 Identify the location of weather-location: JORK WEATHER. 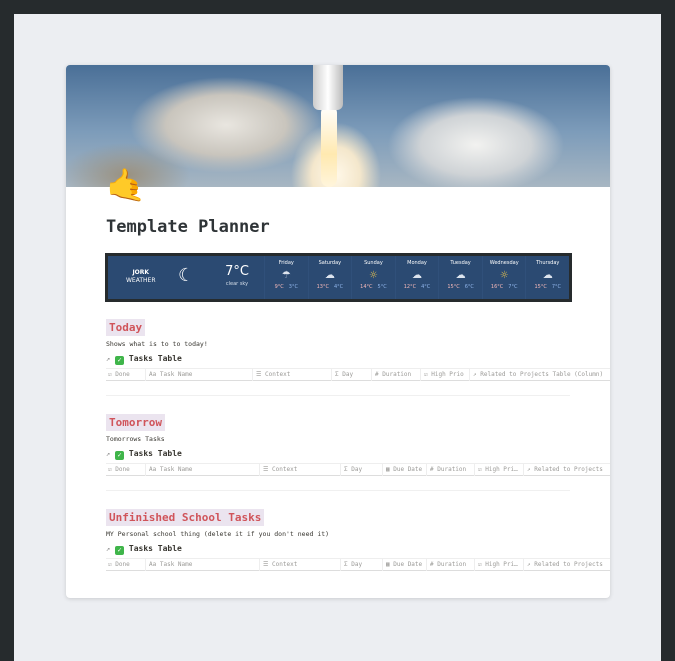
(141, 277).